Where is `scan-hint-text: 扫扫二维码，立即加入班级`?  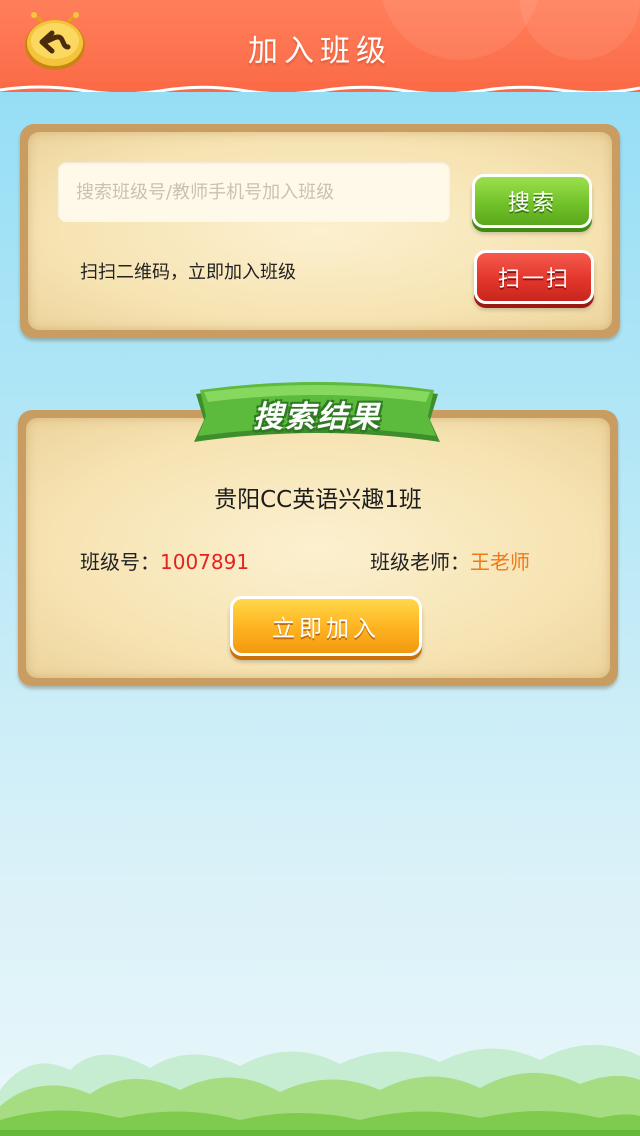
scan-hint-text: 扫扫二维码，立即加入班级 is located at coordinates (188, 272).